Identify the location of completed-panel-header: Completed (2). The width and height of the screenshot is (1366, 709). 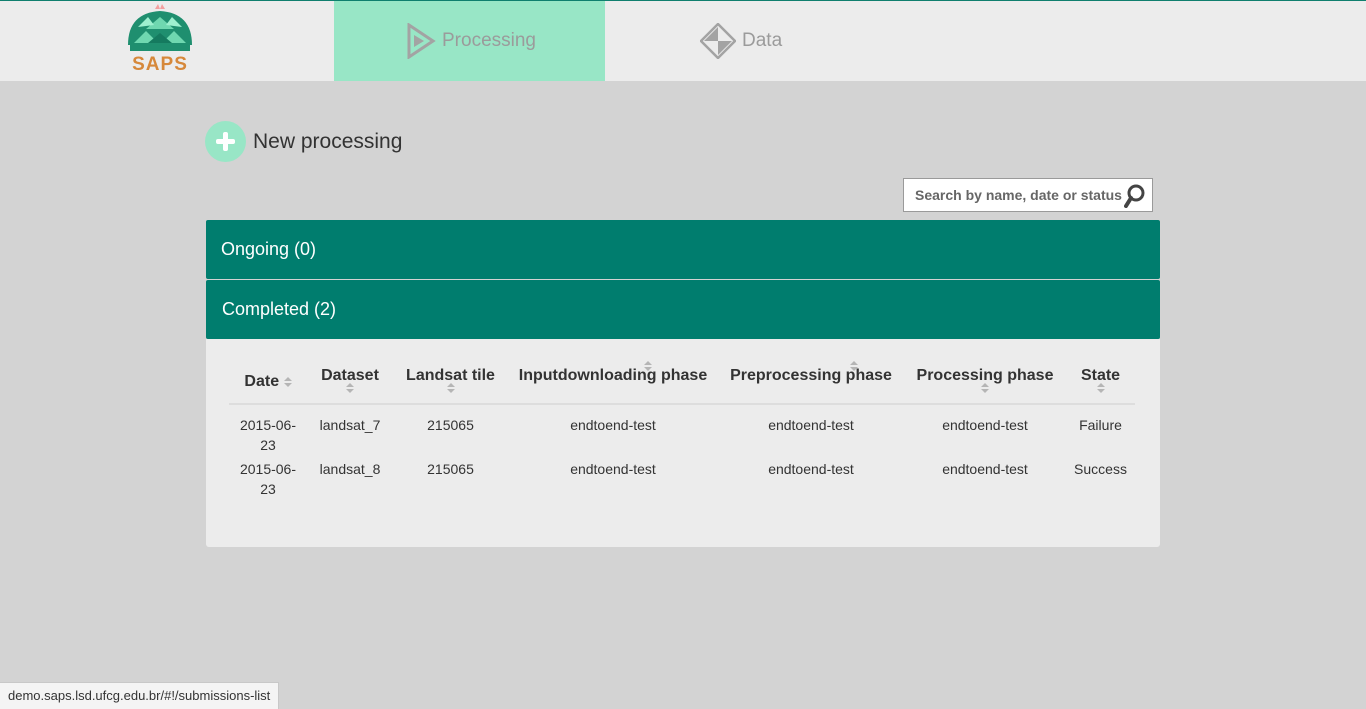
(683, 309).